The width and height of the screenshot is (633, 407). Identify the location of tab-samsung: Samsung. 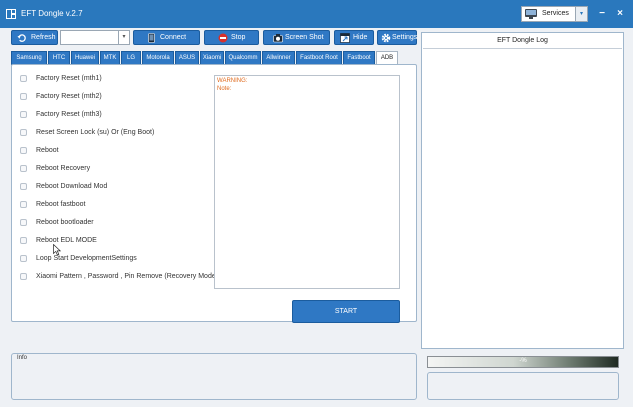
(29, 58).